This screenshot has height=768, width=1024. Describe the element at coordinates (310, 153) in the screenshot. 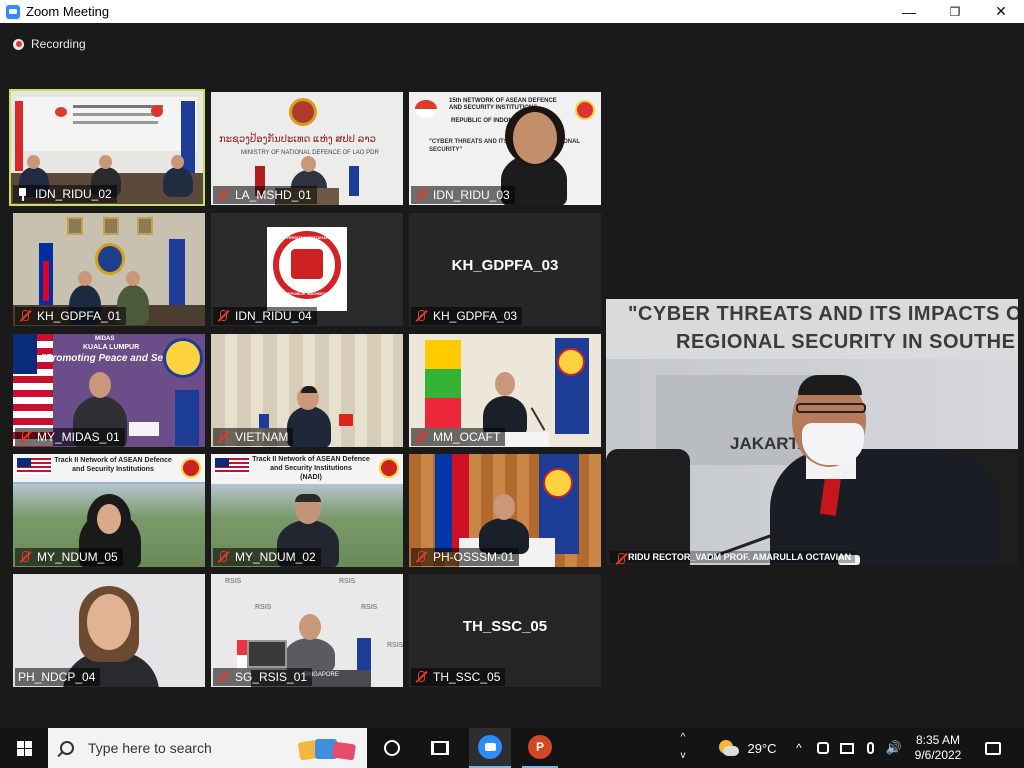

I see `la-banner-text: MINISTRY OF NATIONAL DEFENCE OF LAO PDR` at that location.